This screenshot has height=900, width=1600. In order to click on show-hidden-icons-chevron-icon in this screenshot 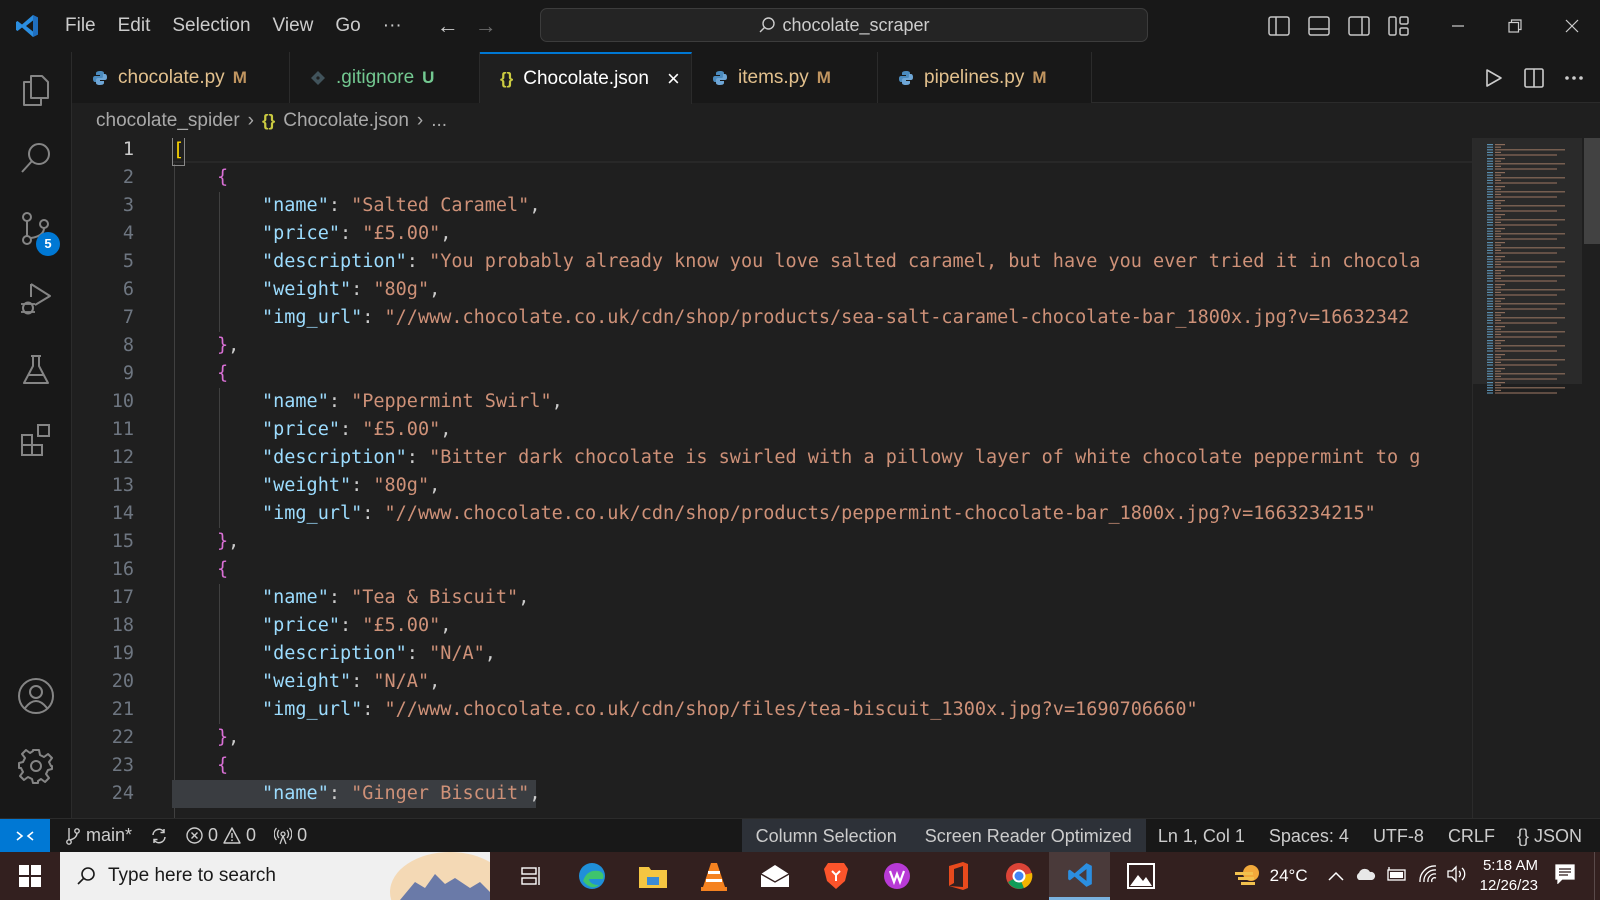, I will do `click(1336, 876)`.